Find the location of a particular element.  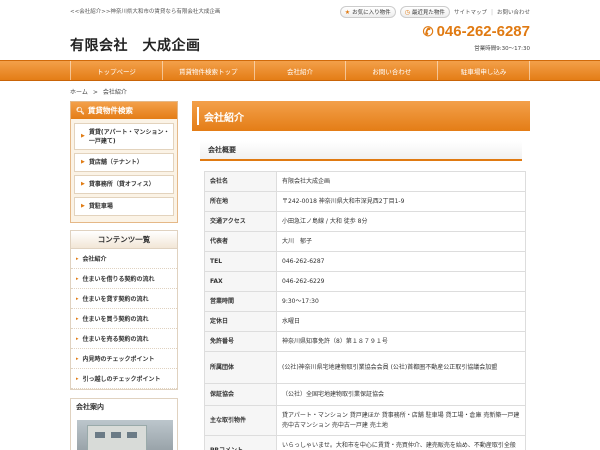

category-label: 貸事務所（貸オフィス） is located at coordinates (121, 184).